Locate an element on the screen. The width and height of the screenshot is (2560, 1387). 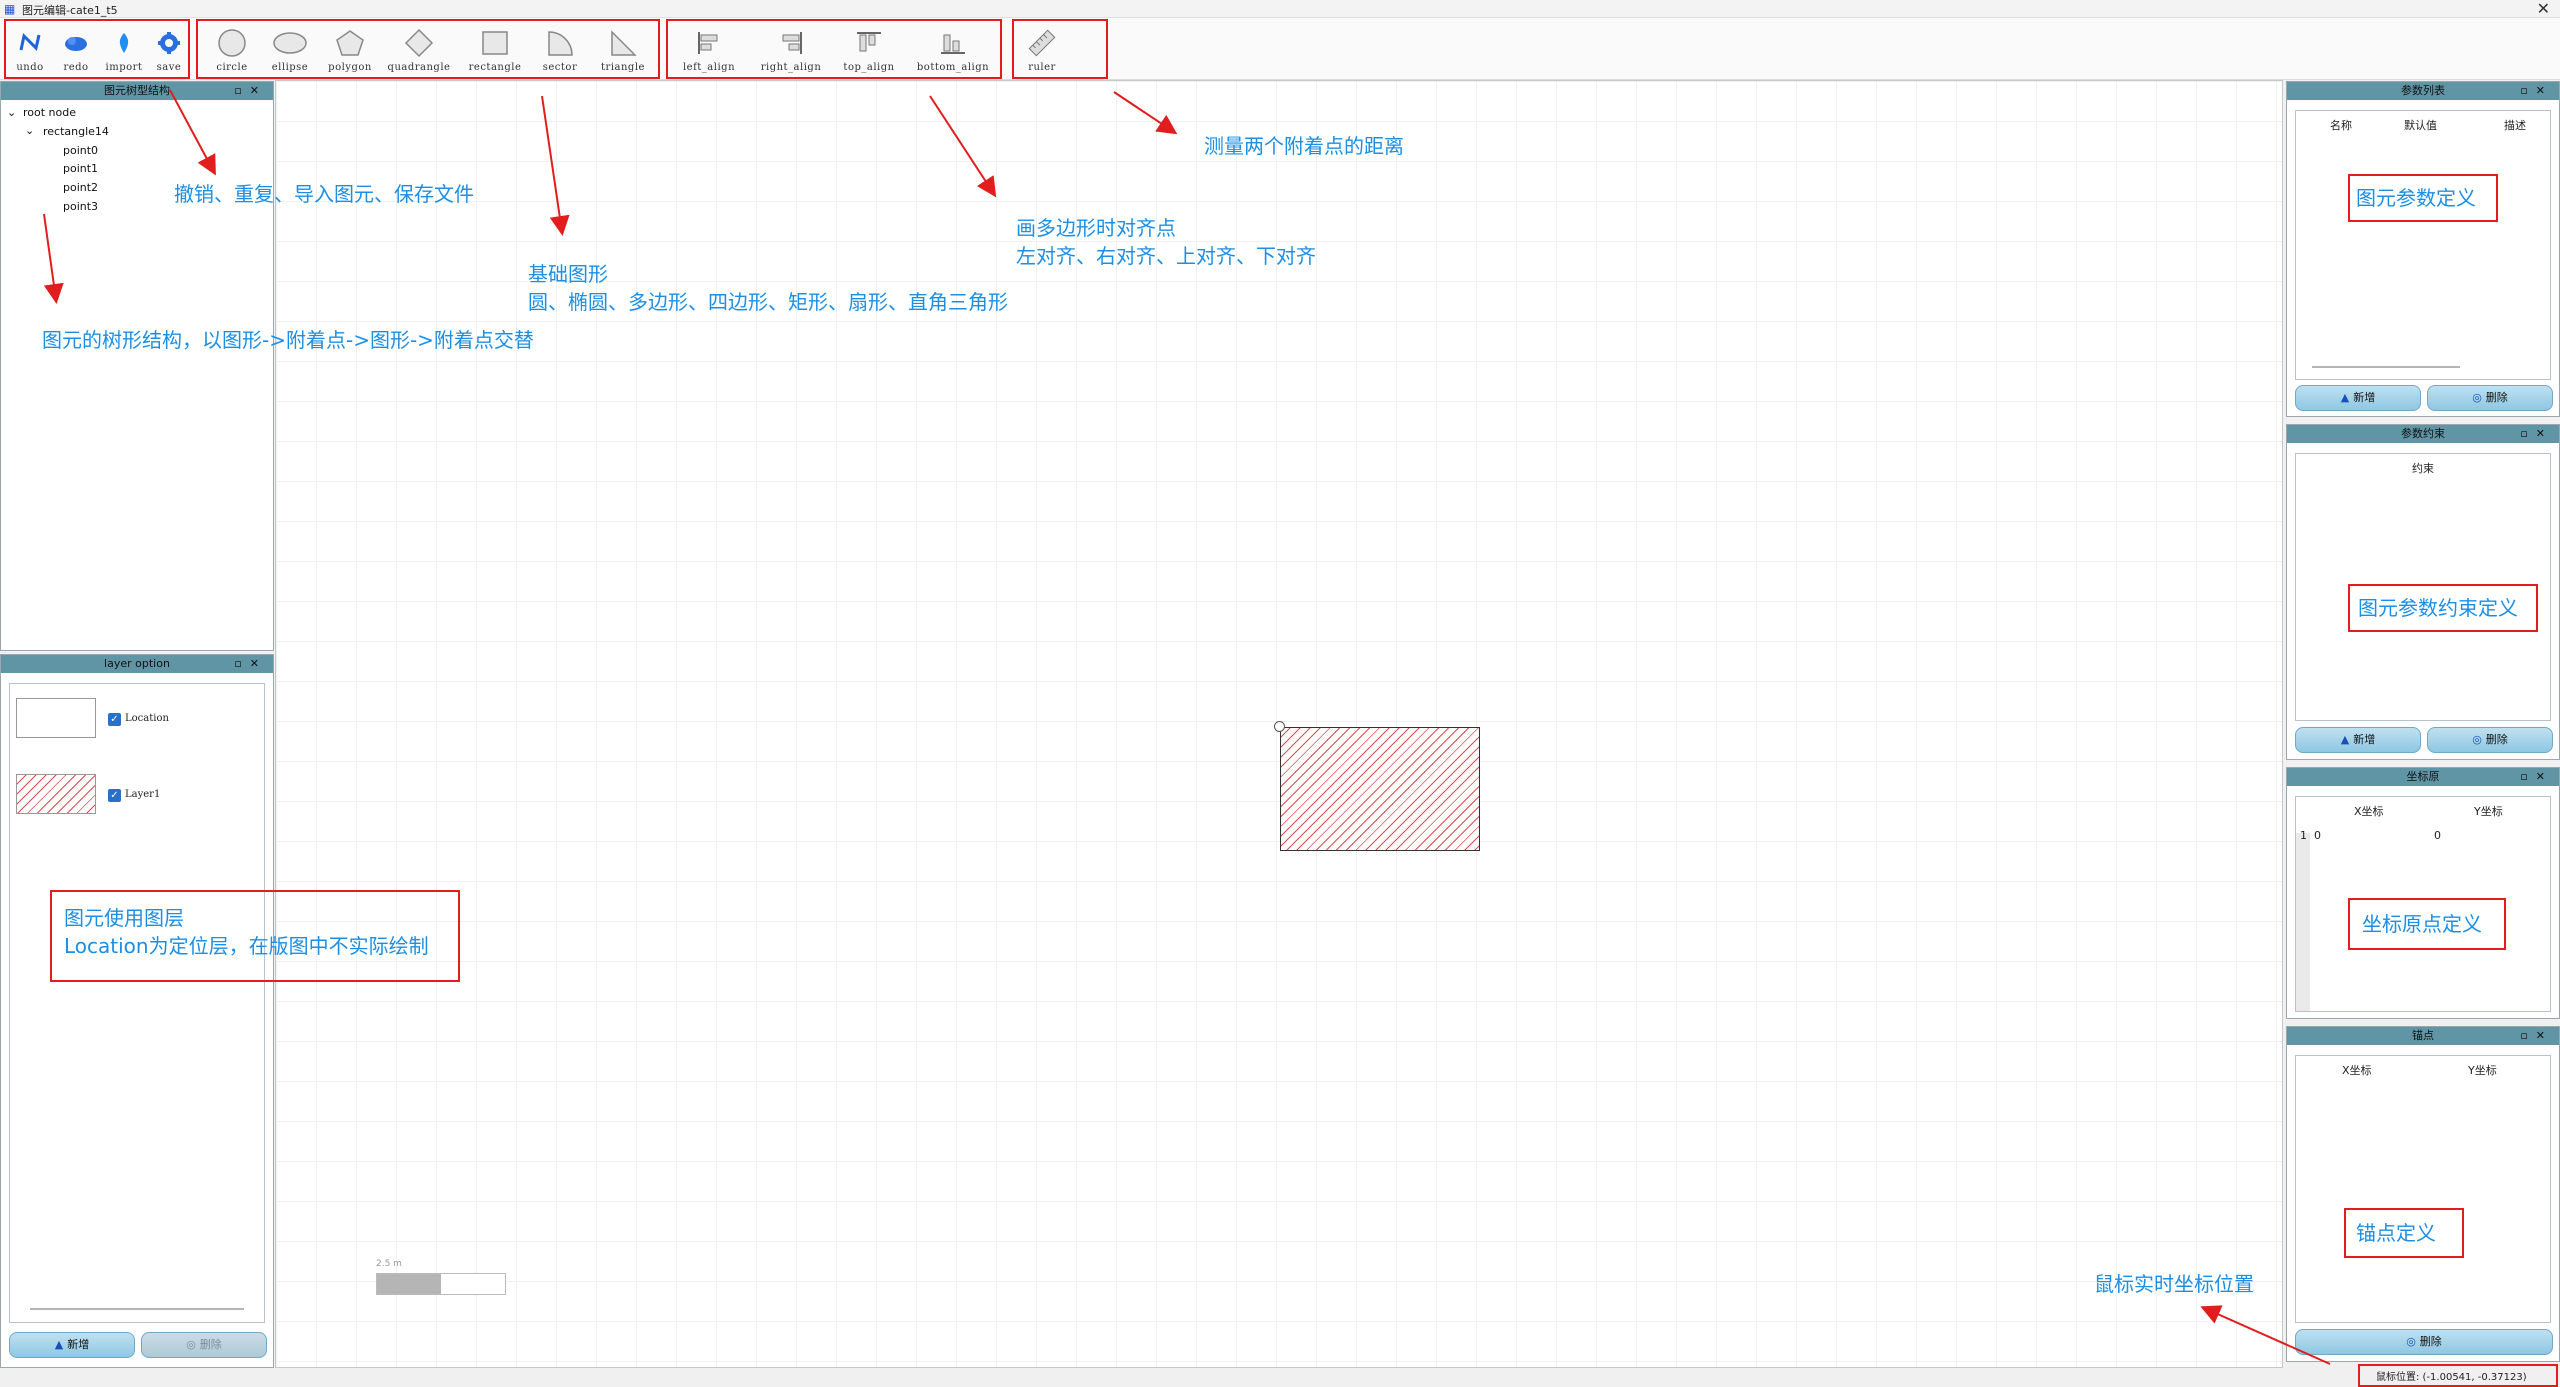
arrow-tree is located at coordinates (53, 258).